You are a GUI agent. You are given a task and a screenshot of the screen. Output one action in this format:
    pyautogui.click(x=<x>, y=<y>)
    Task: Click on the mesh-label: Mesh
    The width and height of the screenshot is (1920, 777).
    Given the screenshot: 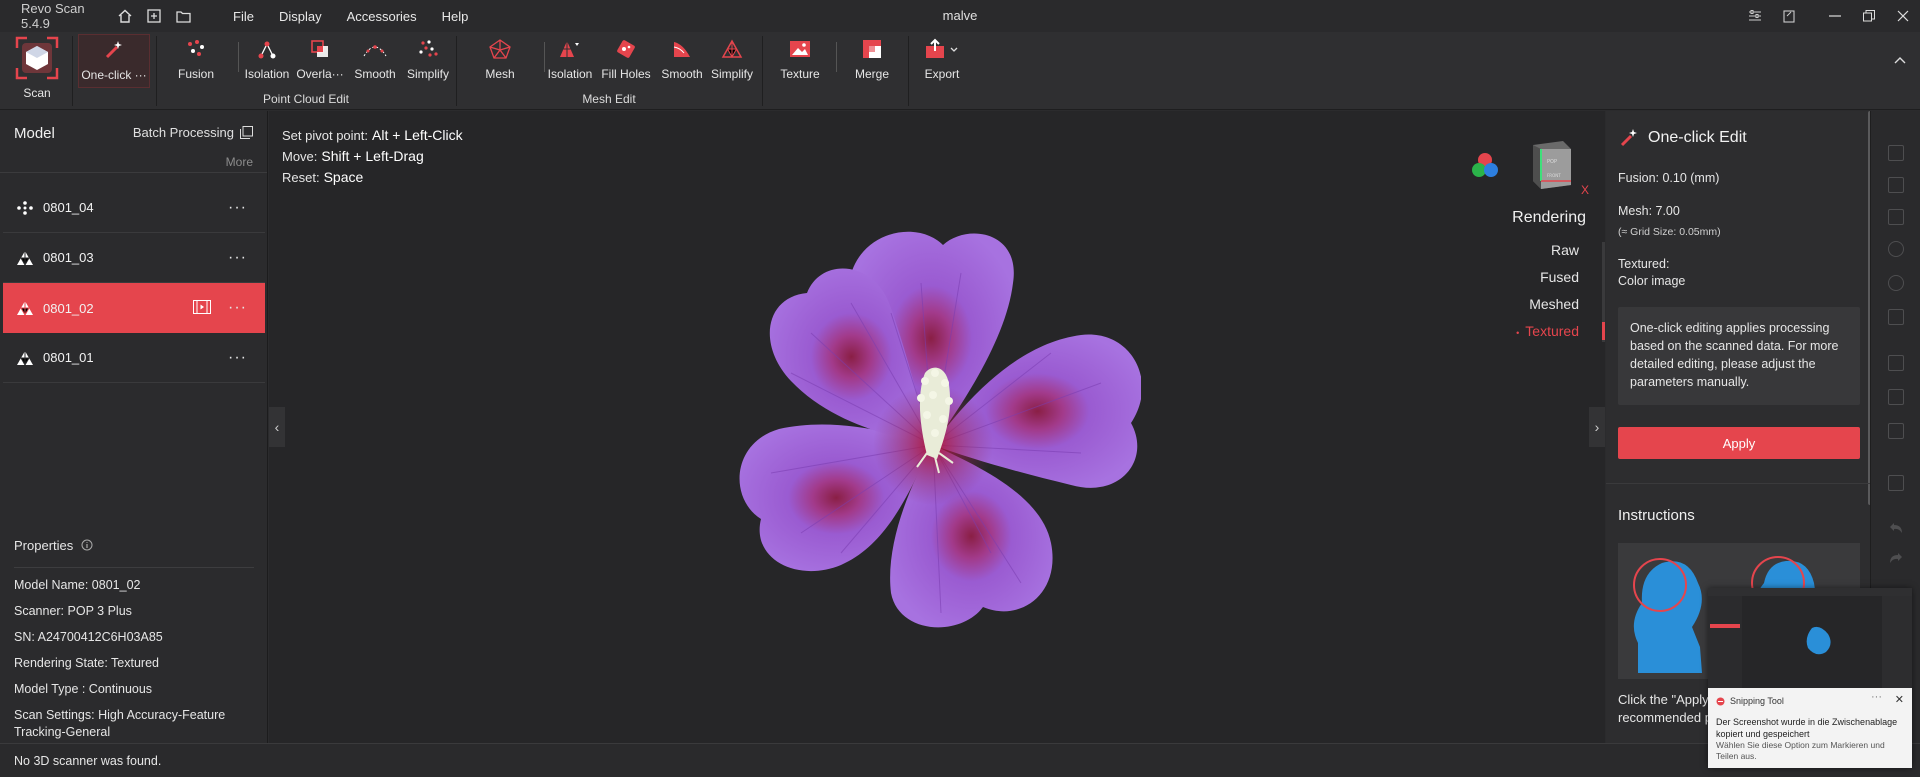 What is the action you would take?
    pyautogui.click(x=500, y=74)
    